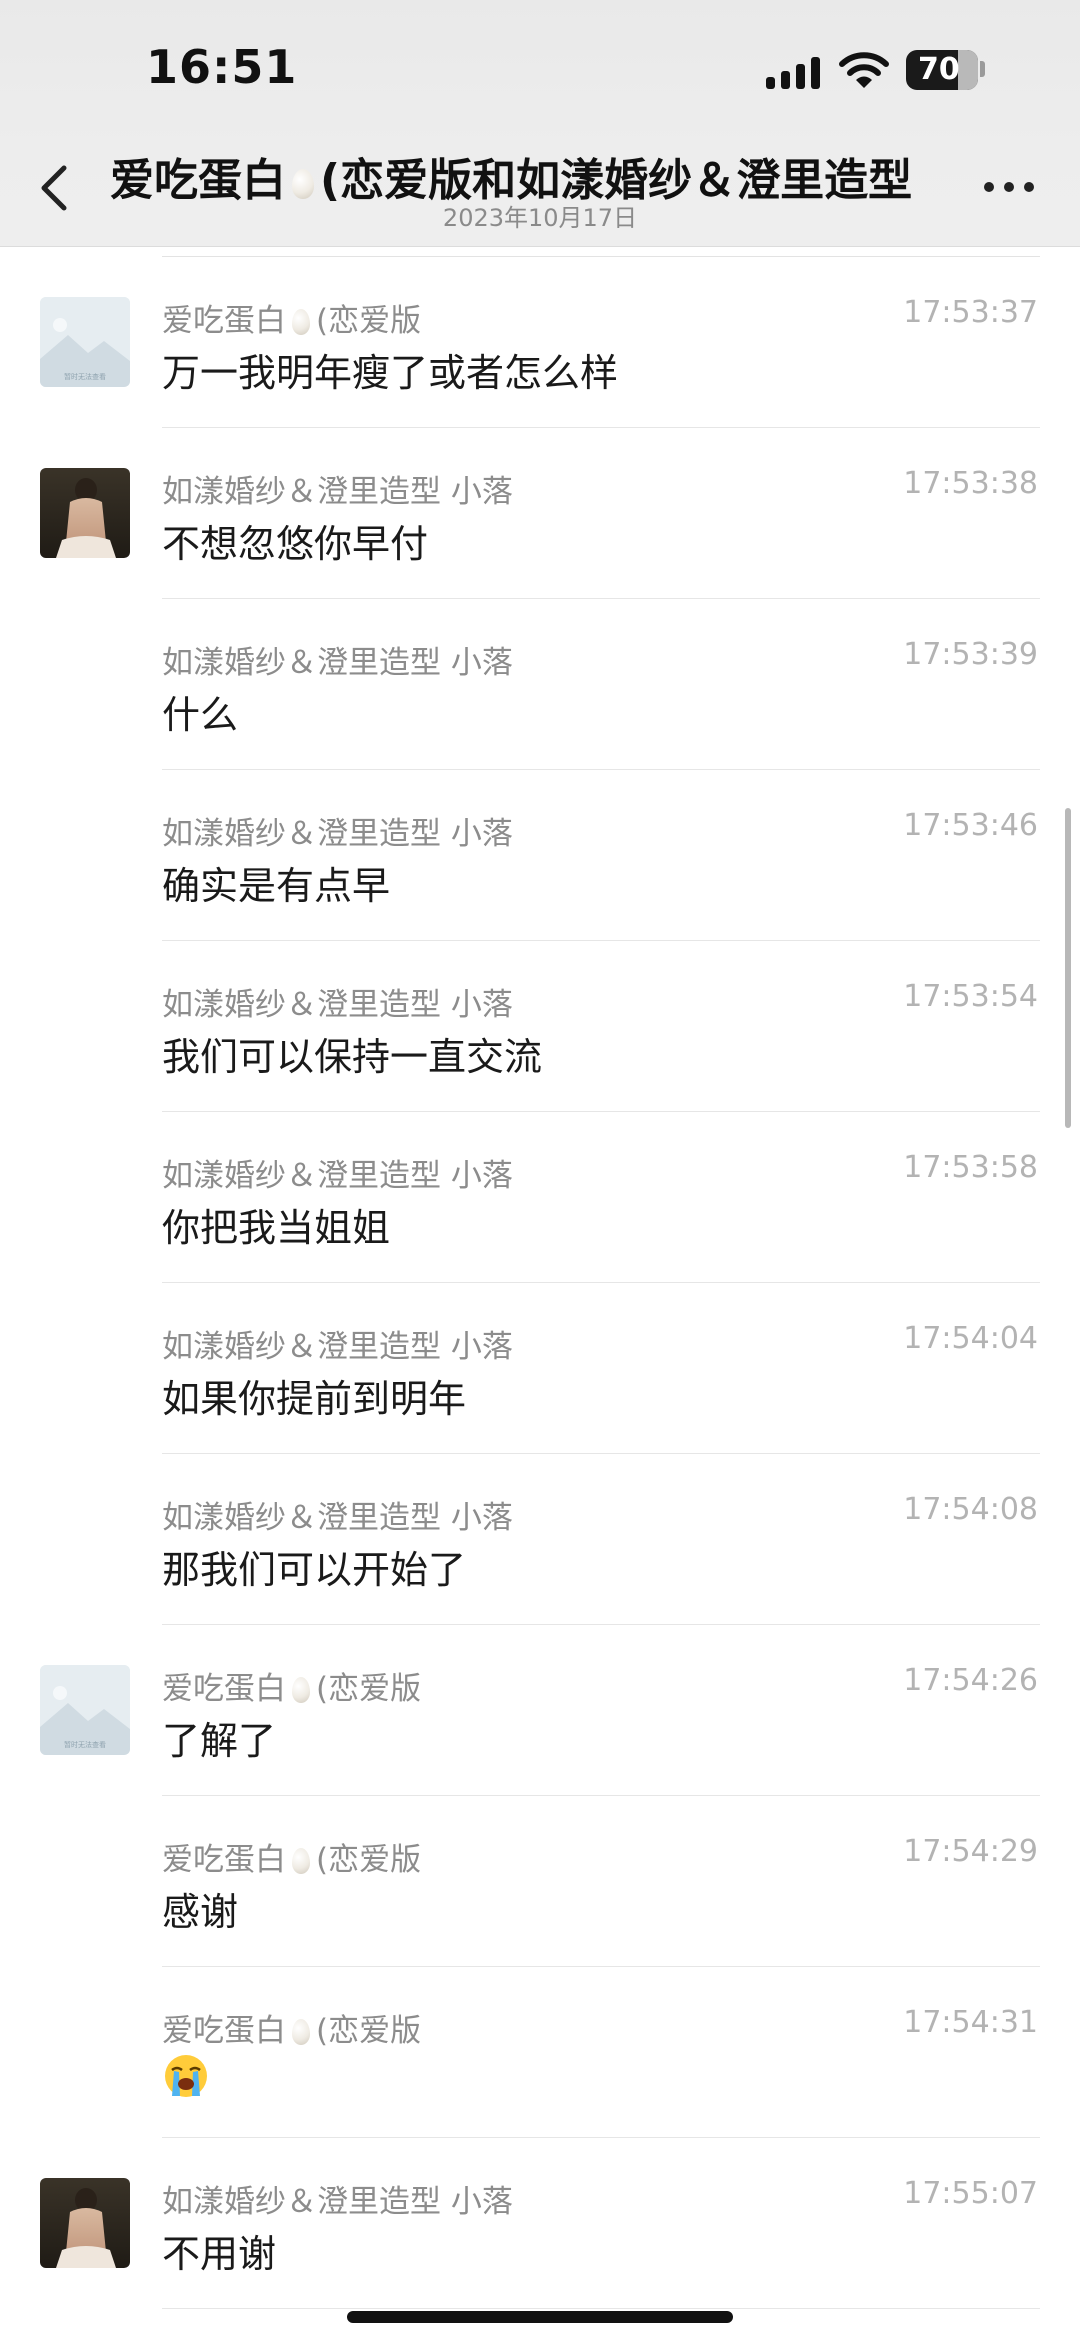 This screenshot has width=1080, height=2341. Describe the element at coordinates (540, 1026) in the screenshot. I see `message-row: 如漾婚纱＆澄里造型 小落 17:53:54 我们可以保持一直交流` at that location.